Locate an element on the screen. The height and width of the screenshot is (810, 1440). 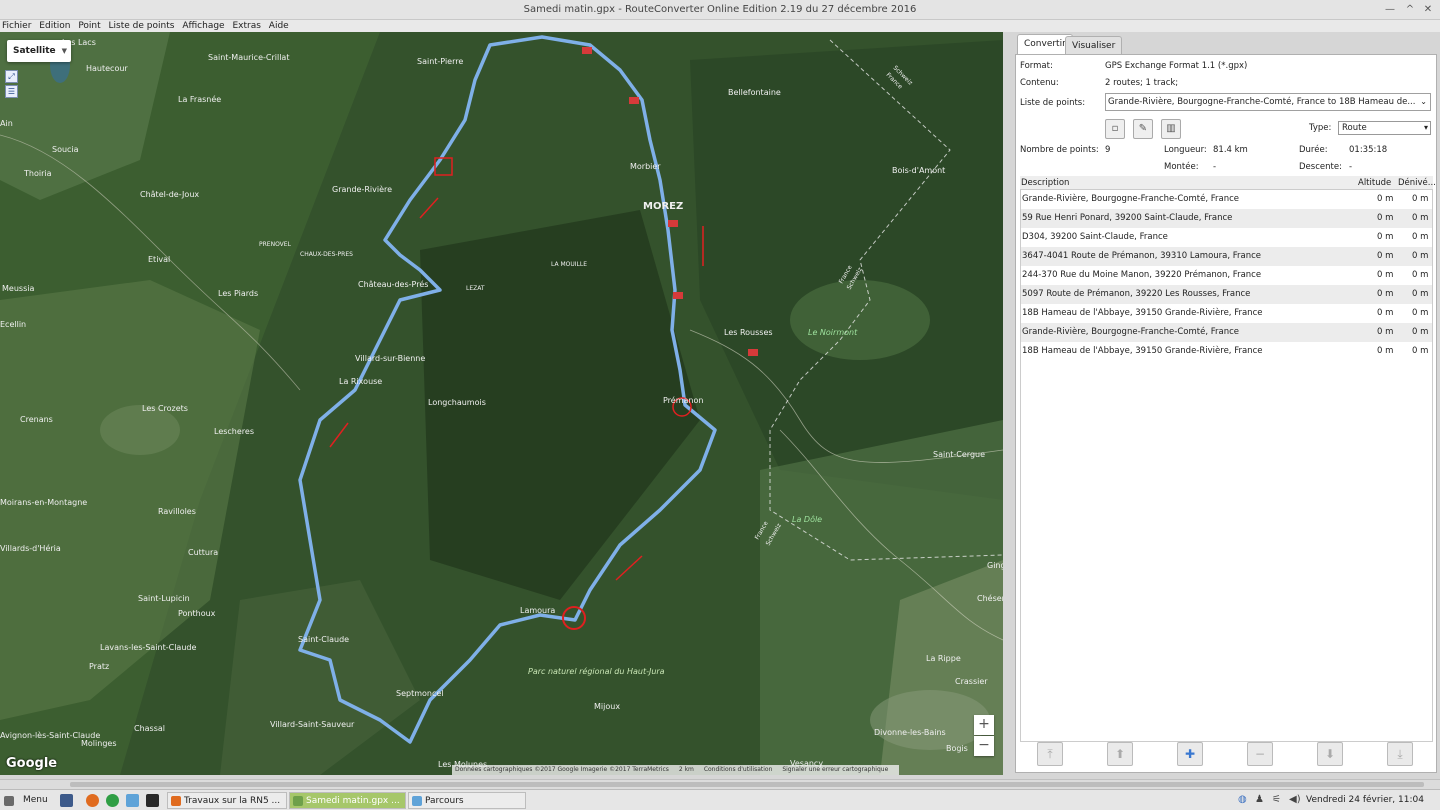
maximize-icon: ^ is located at coordinates (1410, 10).